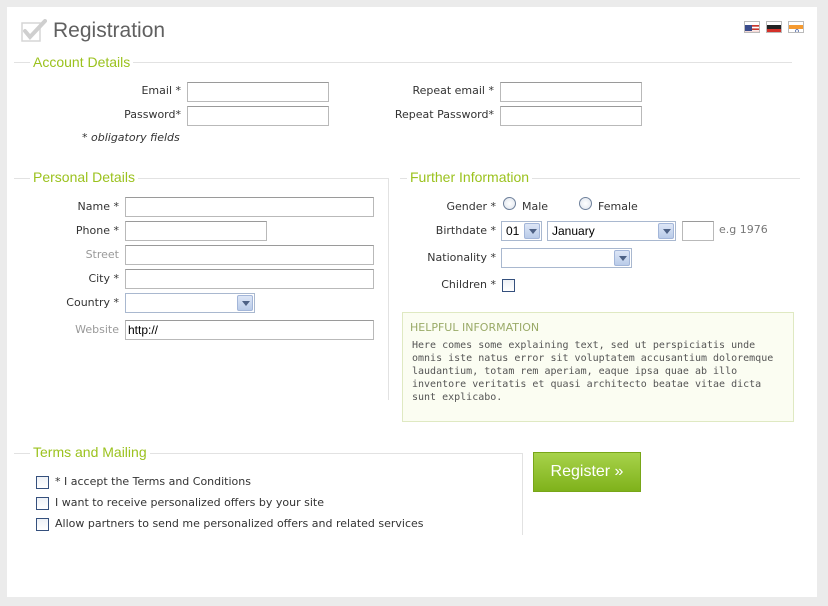 Image resolution: width=828 pixels, height=606 pixels. What do you see at coordinates (471, 206) in the screenshot?
I see `gender-label: Gender *` at bounding box center [471, 206].